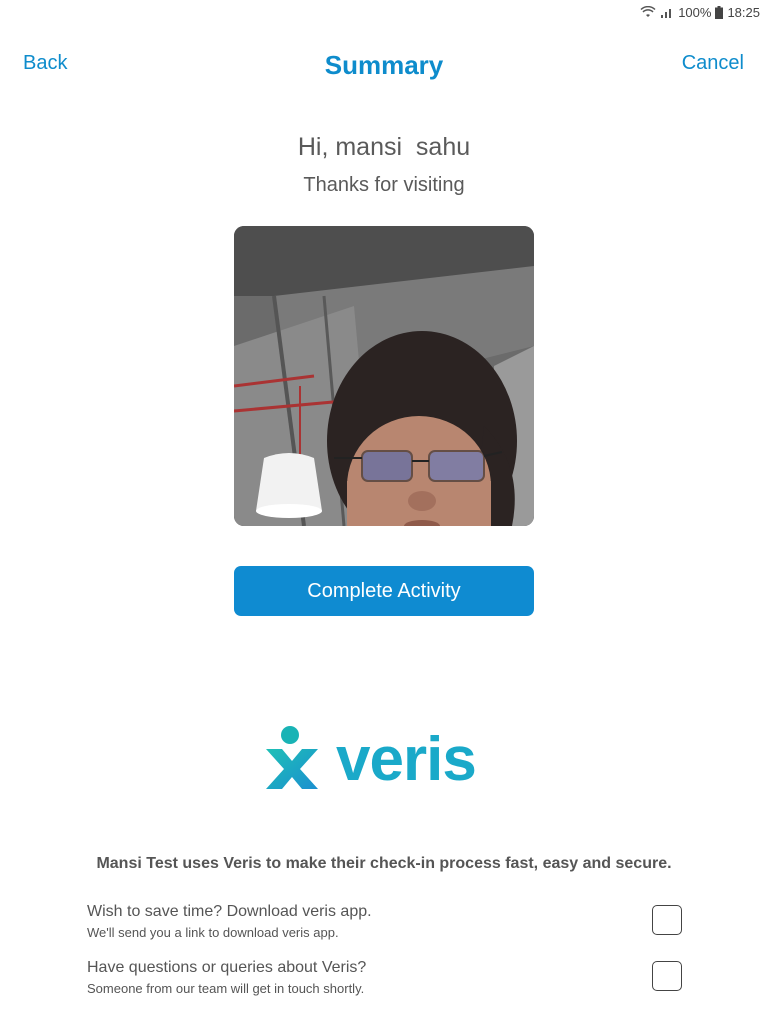 This screenshot has width=768, height=1024. I want to click on status-bar: 100% 18:25, so click(384, 12).